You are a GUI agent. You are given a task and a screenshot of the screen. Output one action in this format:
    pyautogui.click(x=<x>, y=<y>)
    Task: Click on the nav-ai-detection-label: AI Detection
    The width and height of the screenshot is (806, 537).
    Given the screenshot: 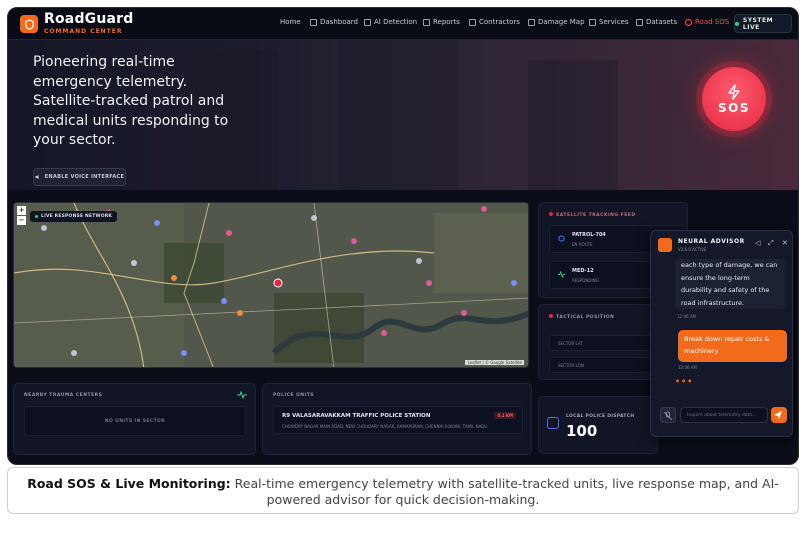 What is the action you would take?
    pyautogui.click(x=396, y=22)
    